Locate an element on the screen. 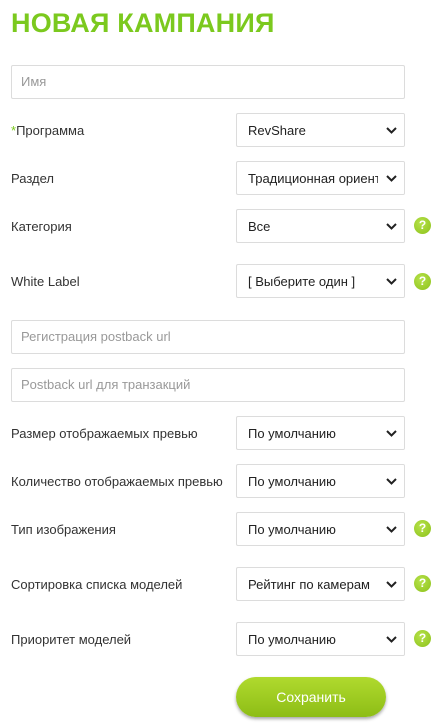 The height and width of the screenshot is (727, 441). model-sort-select-value: Рейтинг по камерам is located at coordinates (309, 584).